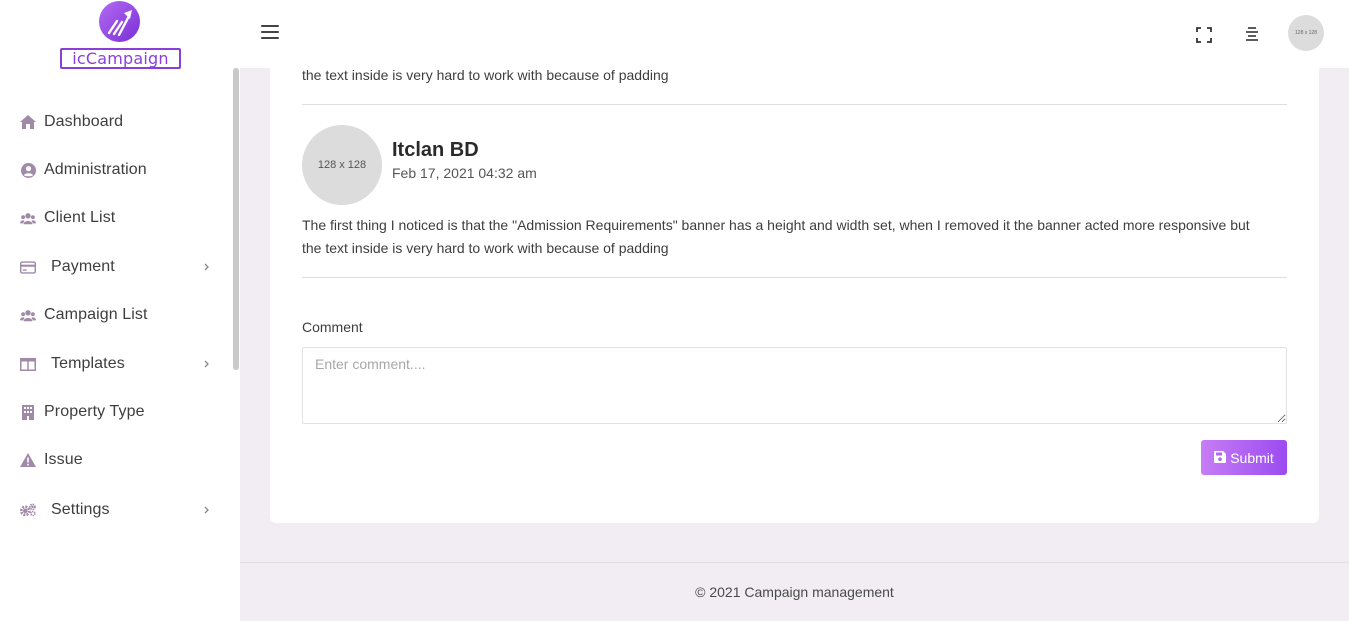 This screenshot has width=1349, height=621. I want to click on sidebar-item-dashboard: Dashboard, so click(116, 122).